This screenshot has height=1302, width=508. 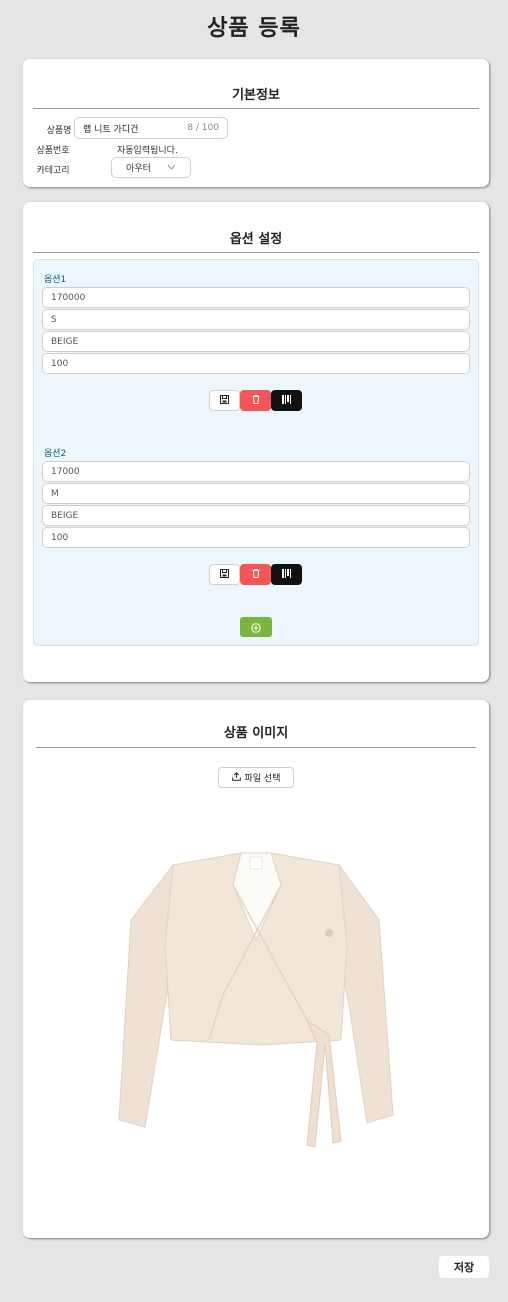 I want to click on category-value: 아우터, so click(x=138, y=169).